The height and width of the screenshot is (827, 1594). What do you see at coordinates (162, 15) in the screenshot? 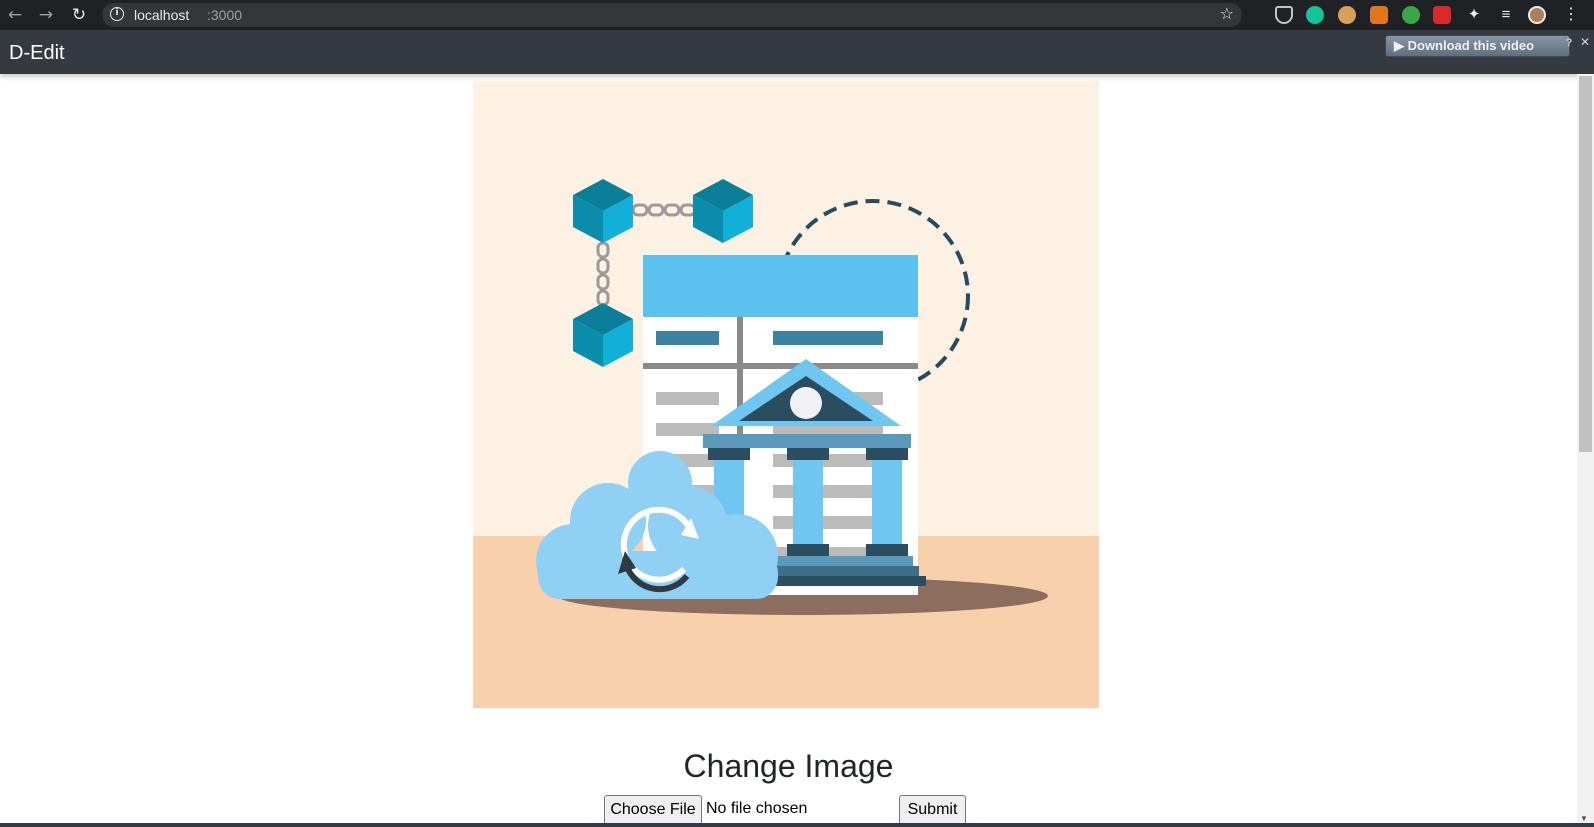
I see `url-host: localhost` at bounding box center [162, 15].